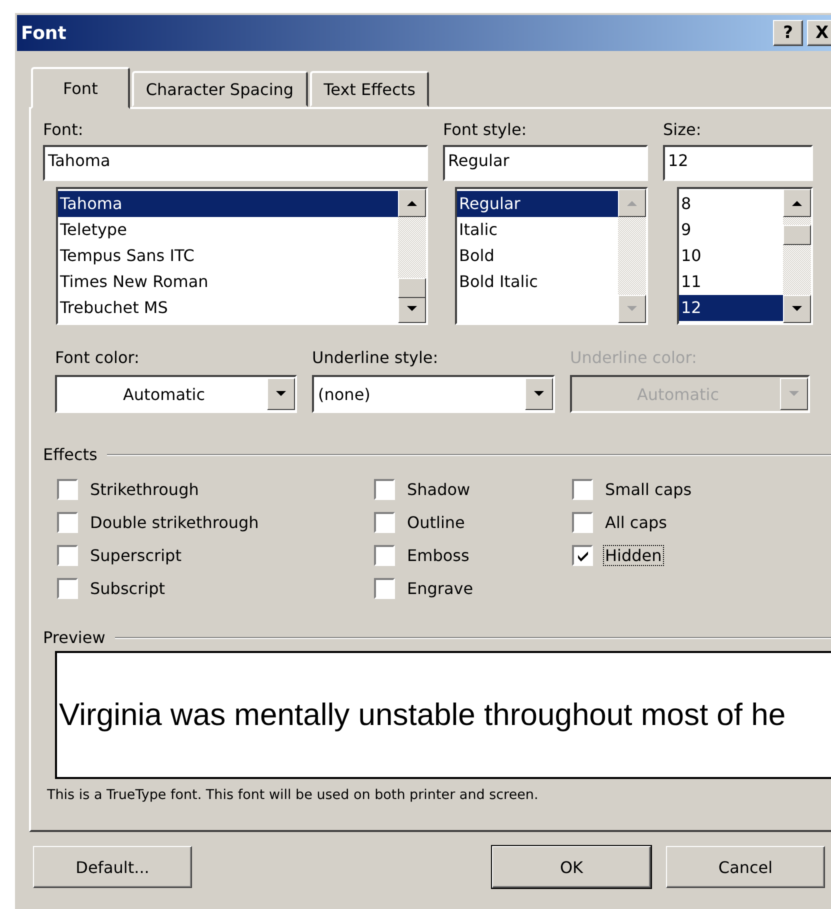 Image resolution: width=831 pixels, height=909 pixels. Describe the element at coordinates (745, 867) in the screenshot. I see `dialog-button: Cancel` at that location.